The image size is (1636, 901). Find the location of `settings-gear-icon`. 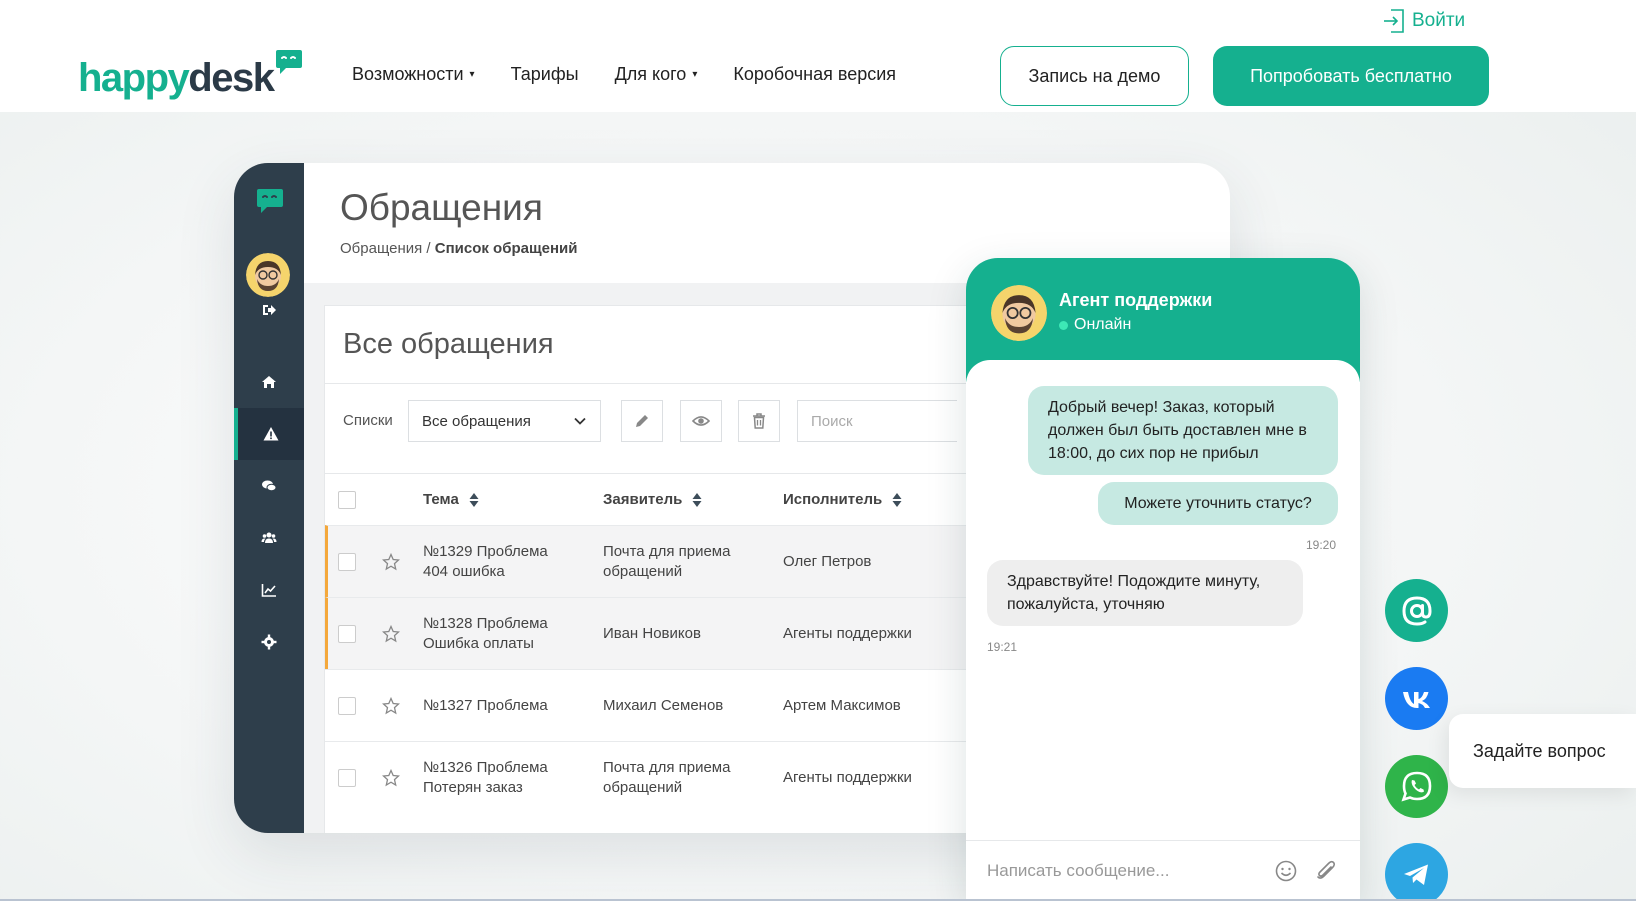

settings-gear-icon is located at coordinates (269, 642).